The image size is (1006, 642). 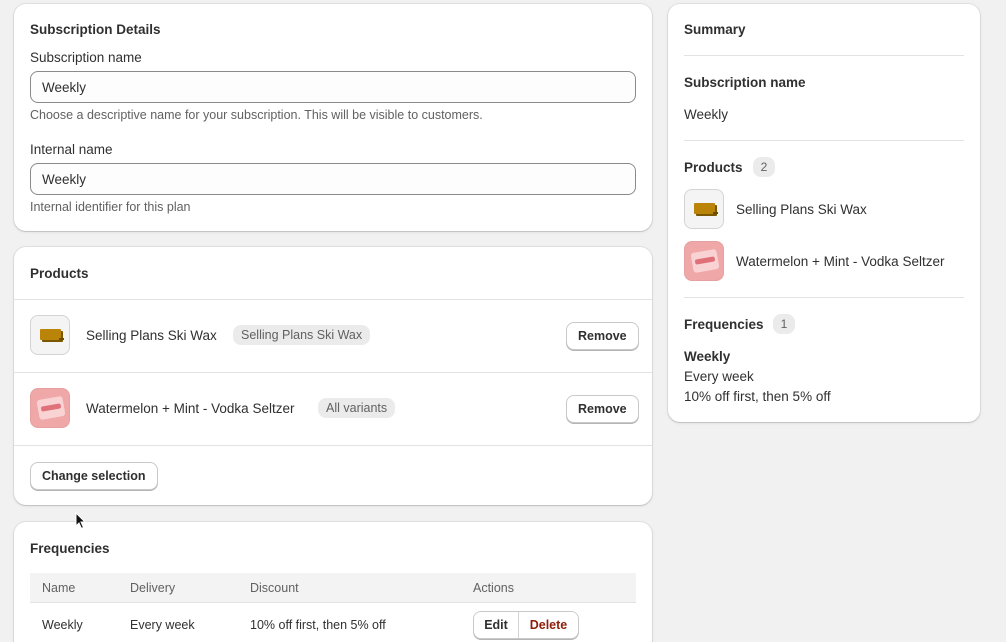 I want to click on summary-title: Summary, so click(x=715, y=29).